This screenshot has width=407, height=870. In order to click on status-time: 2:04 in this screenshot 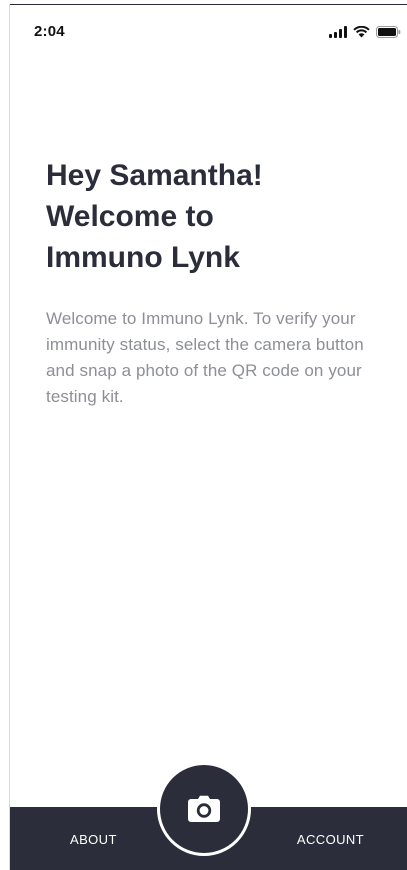, I will do `click(49, 31)`.